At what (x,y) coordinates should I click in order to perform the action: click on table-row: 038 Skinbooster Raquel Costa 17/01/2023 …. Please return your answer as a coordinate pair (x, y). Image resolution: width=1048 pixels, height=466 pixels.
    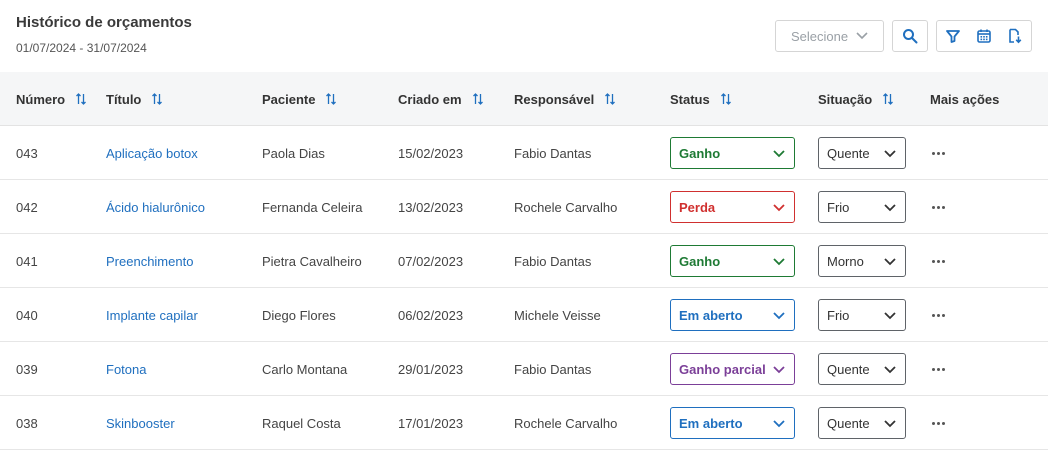
    Looking at the image, I should click on (524, 423).